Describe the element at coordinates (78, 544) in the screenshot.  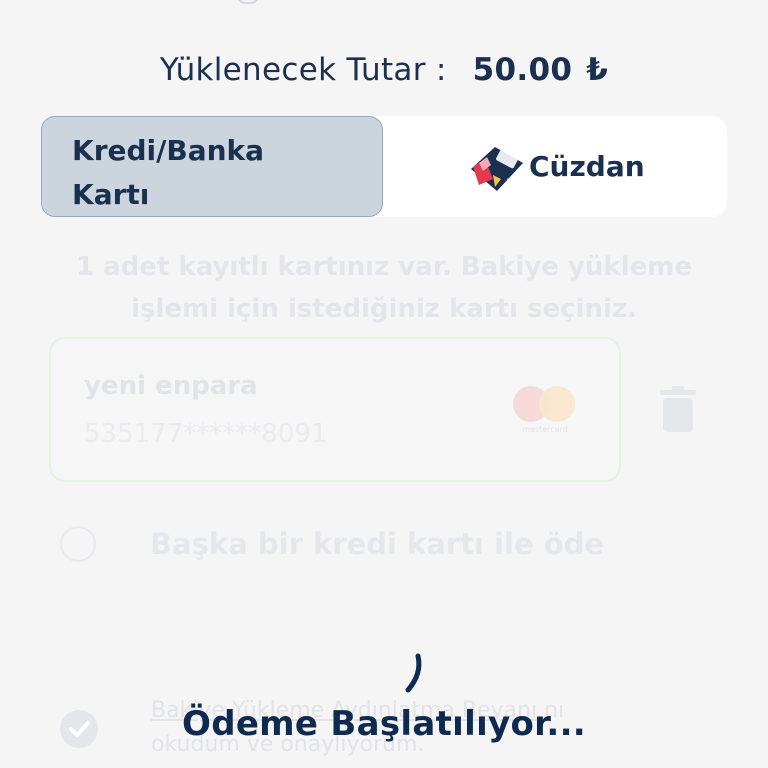
I see `radio-button` at that location.